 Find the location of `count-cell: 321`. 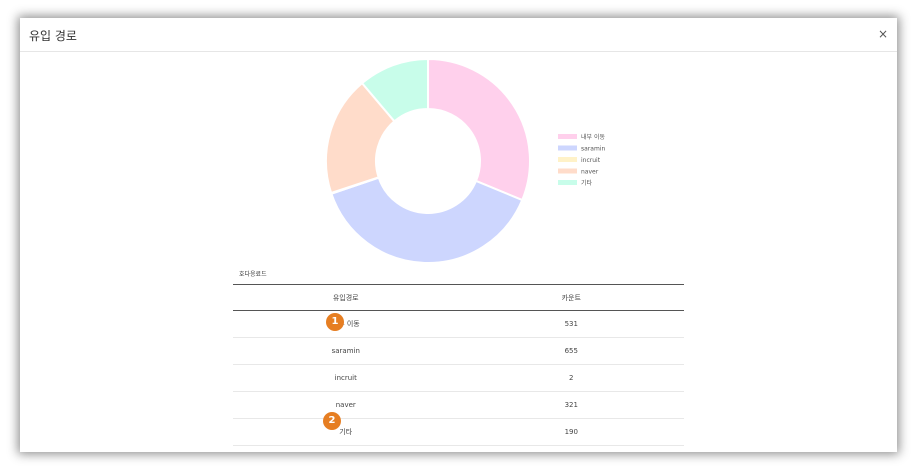

count-cell: 321 is located at coordinates (571, 405).